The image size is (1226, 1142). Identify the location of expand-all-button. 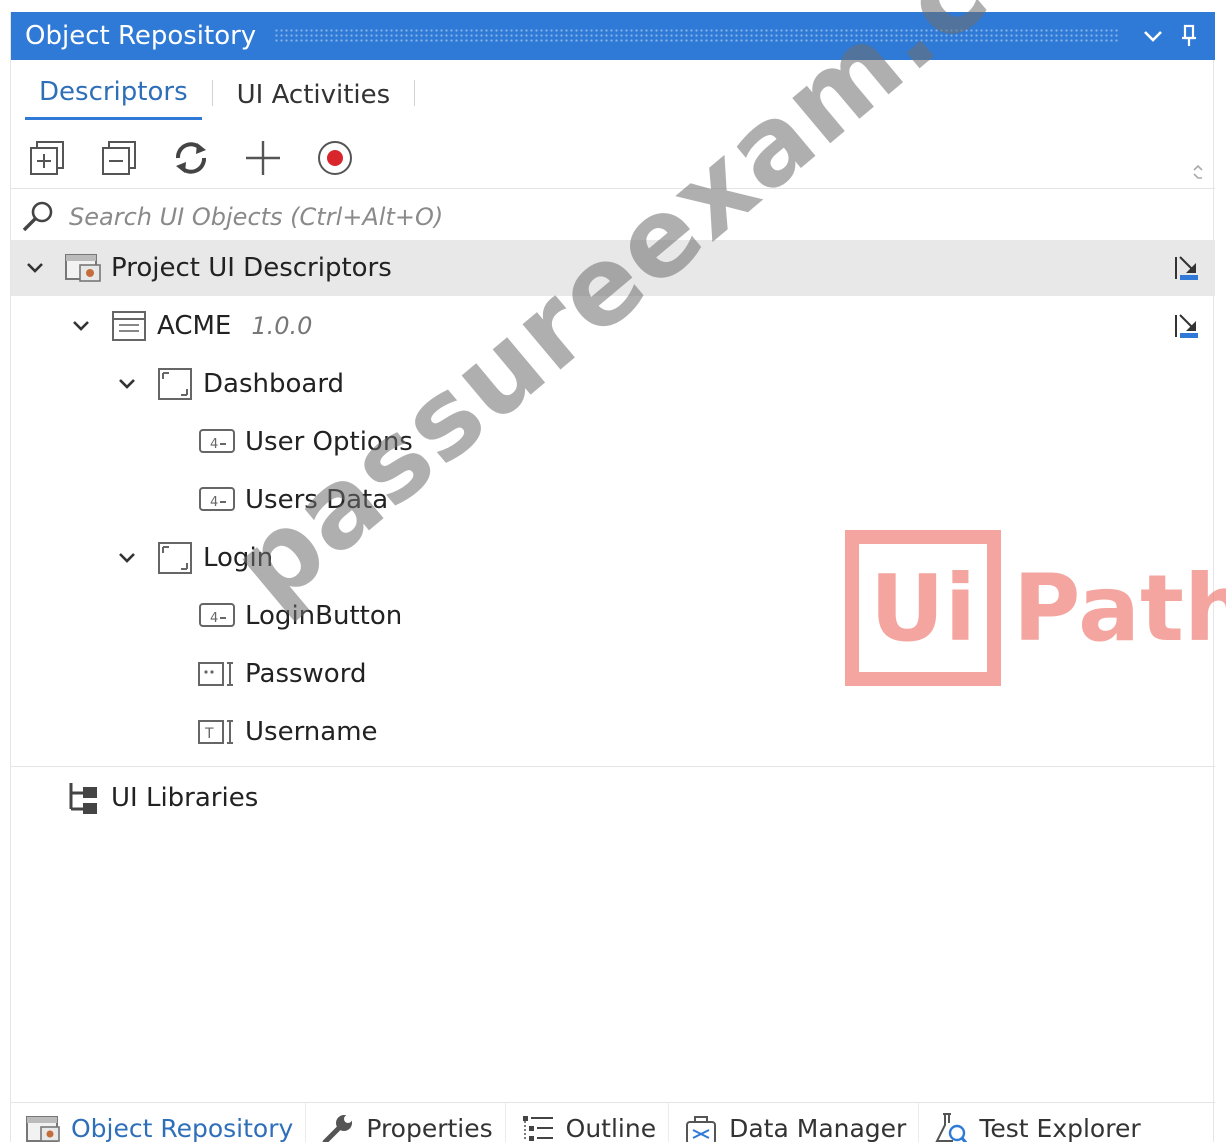
(63, 158).